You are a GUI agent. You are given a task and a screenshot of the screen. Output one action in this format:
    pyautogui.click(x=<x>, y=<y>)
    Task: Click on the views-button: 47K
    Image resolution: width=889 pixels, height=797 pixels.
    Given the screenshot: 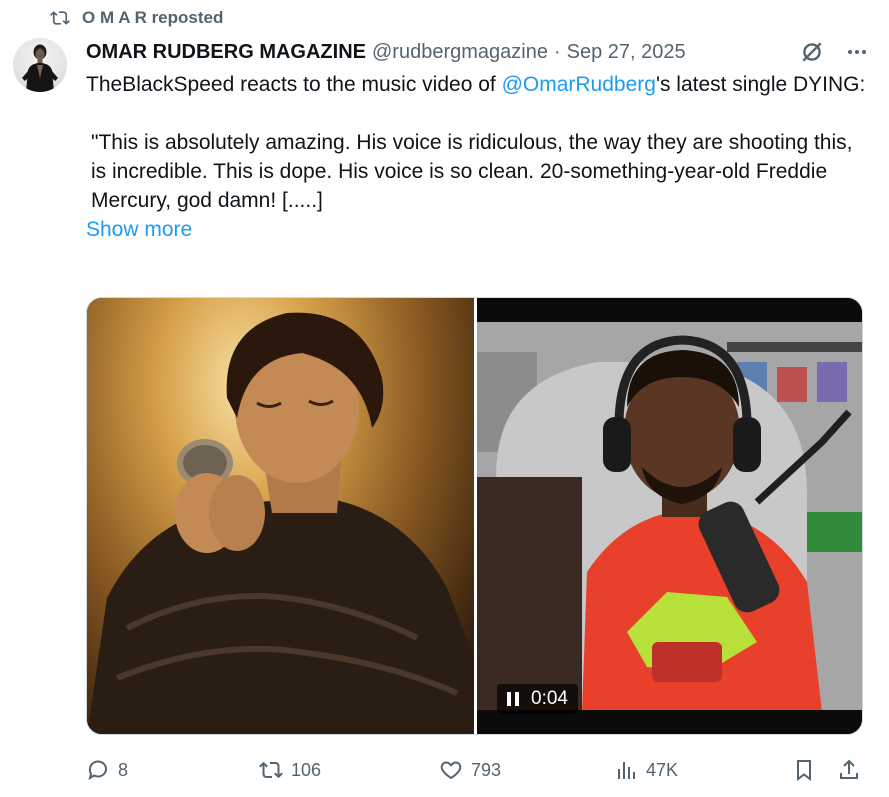 What is the action you would take?
    pyautogui.click(x=646, y=770)
    